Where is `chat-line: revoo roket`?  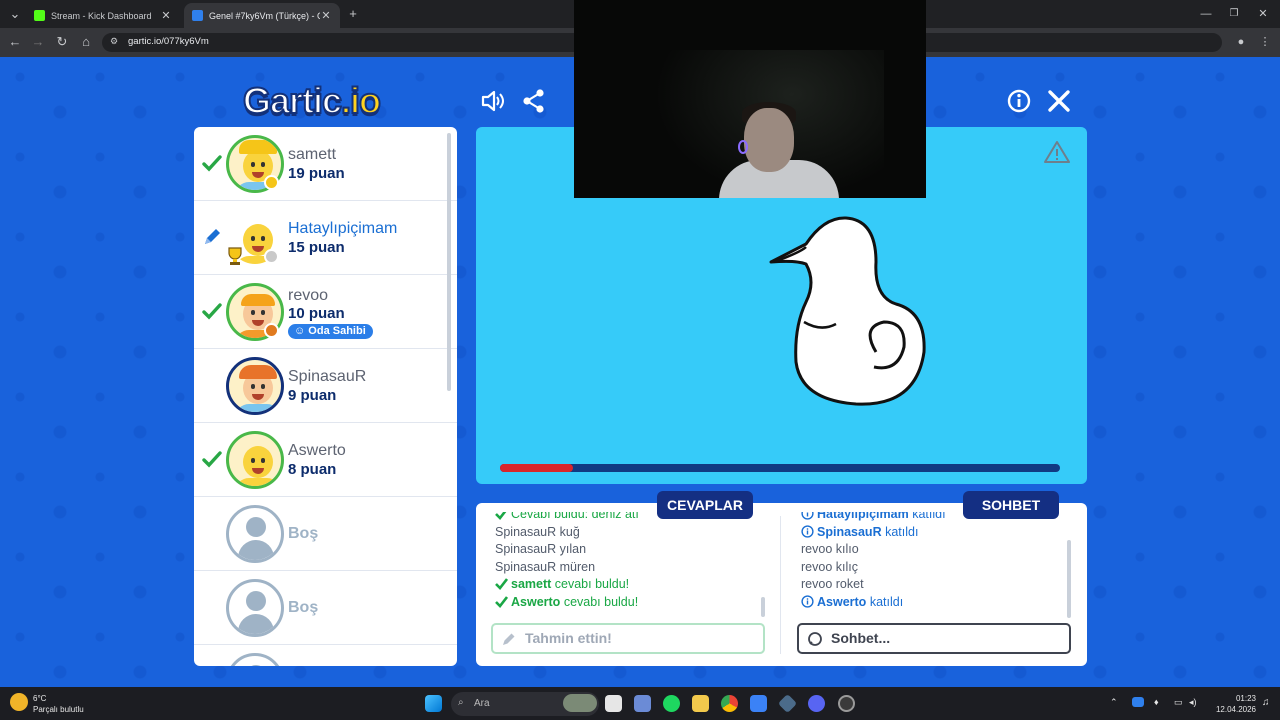
chat-line: revoo roket is located at coordinates (832, 584).